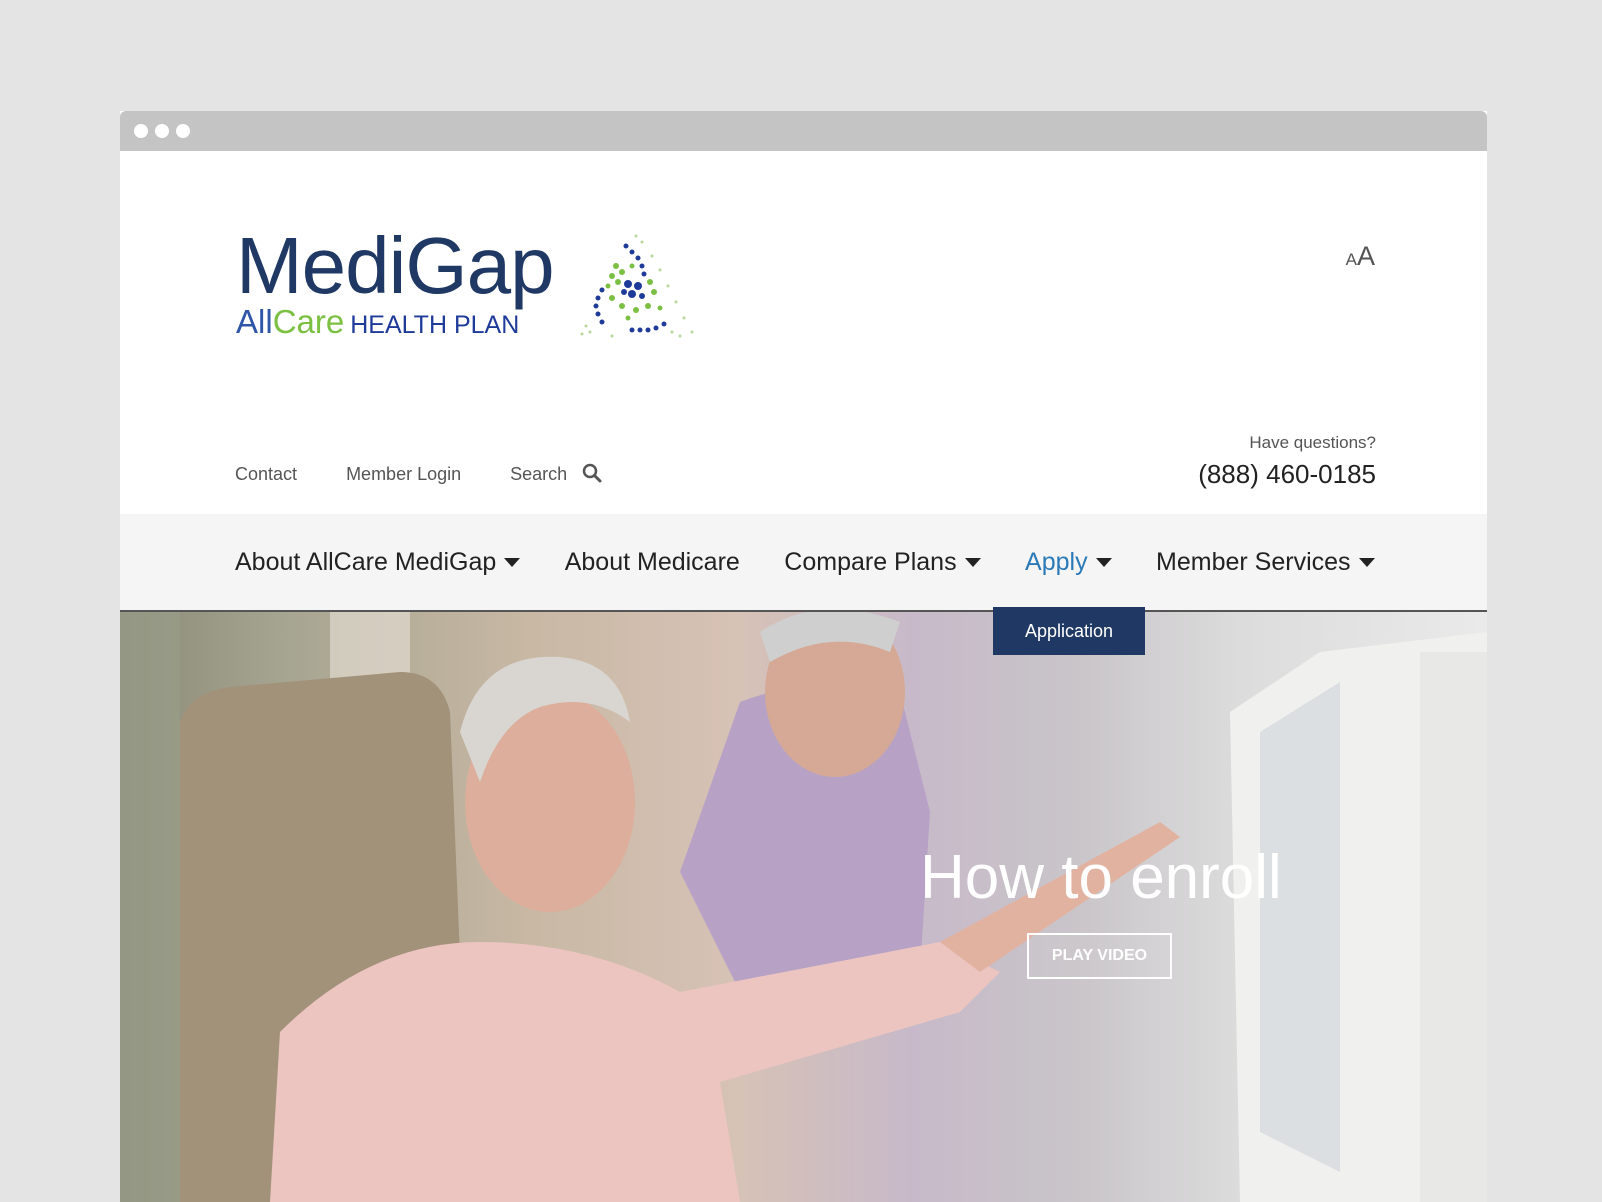 This screenshot has width=1602, height=1202. Describe the element at coordinates (1287, 474) in the screenshot. I see `phone-number: (888) 460-0185` at that location.